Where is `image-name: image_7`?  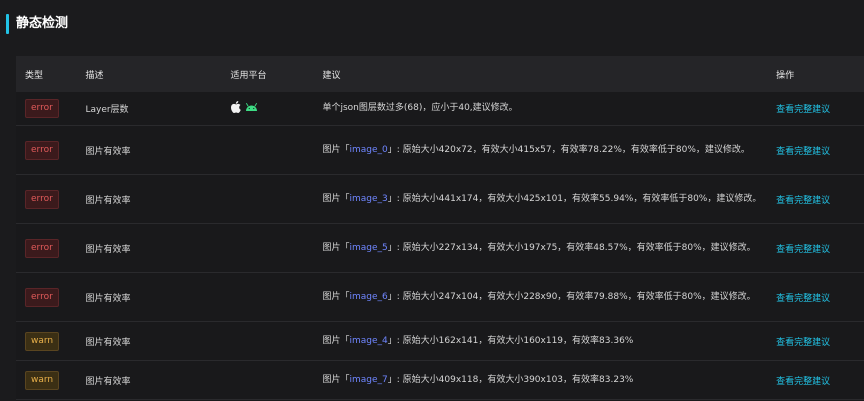
image-name: image_7 is located at coordinates (368, 379).